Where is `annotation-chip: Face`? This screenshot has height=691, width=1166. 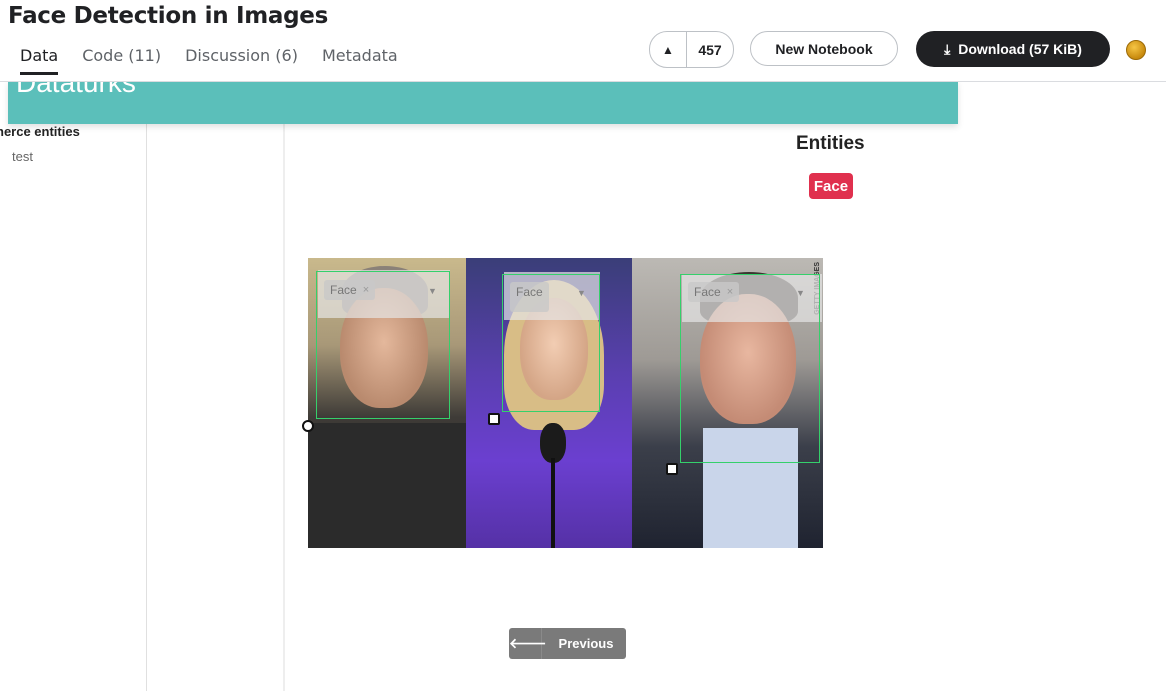 annotation-chip: Face is located at coordinates (529, 297).